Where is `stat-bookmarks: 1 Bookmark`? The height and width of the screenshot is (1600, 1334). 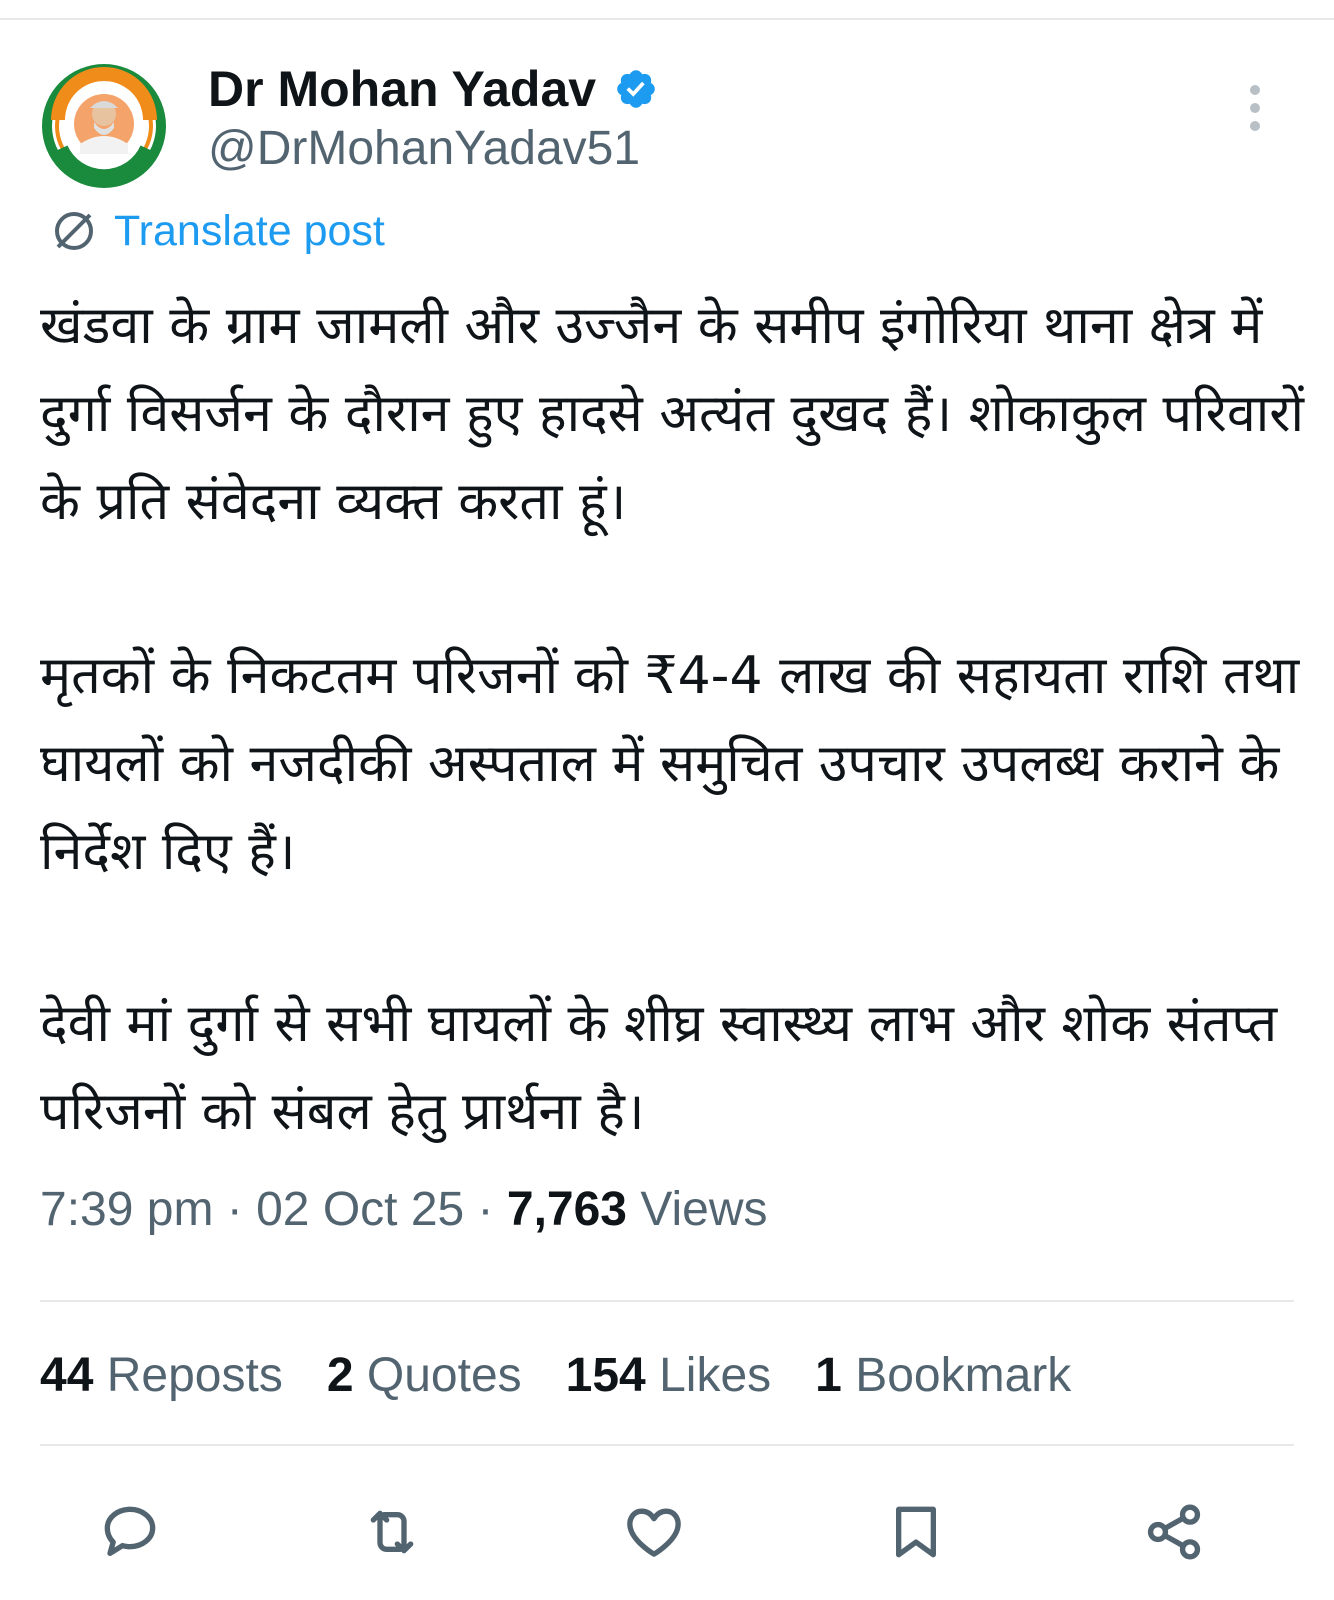
stat-bookmarks: 1 Bookmark is located at coordinates (943, 1376).